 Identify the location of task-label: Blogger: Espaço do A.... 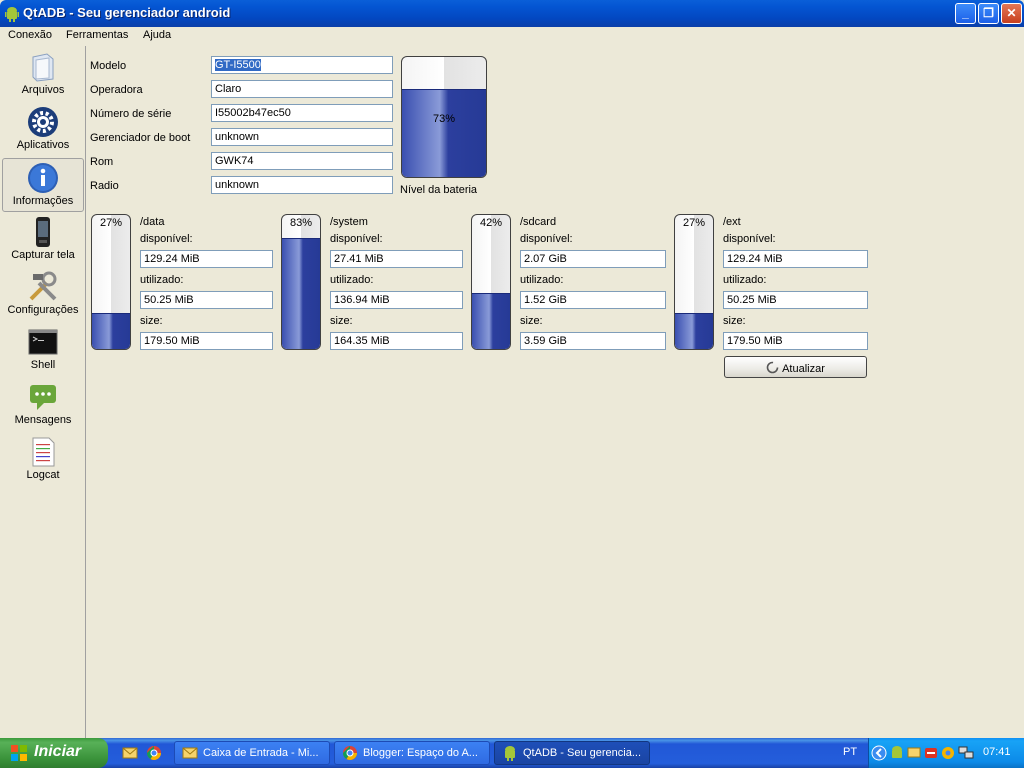
(420, 753).